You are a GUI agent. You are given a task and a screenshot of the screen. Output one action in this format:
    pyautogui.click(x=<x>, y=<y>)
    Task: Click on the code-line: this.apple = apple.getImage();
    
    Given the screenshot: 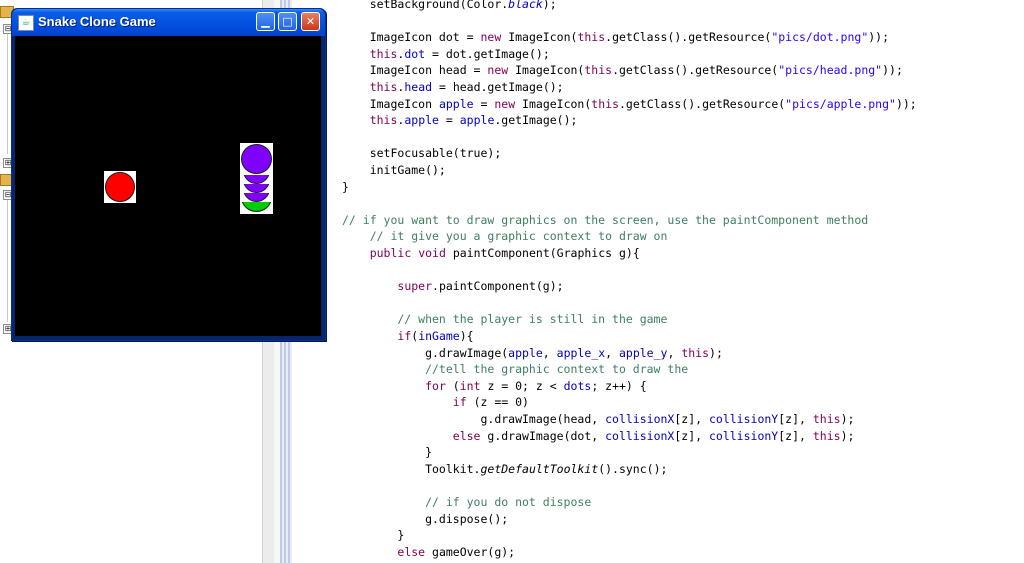 What is the action you would take?
    pyautogui.click(x=460, y=120)
    